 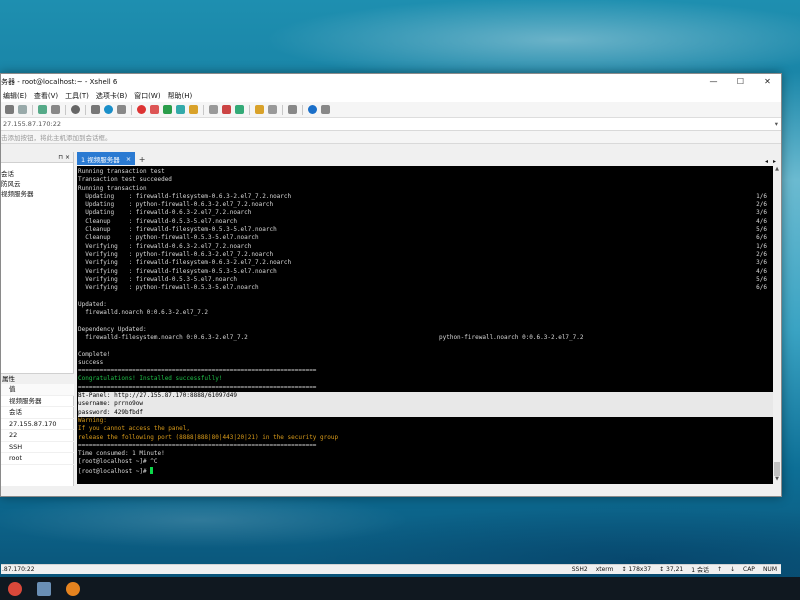 What do you see at coordinates (9, 109) in the screenshot?
I see `open-folder-icon` at bounding box center [9, 109].